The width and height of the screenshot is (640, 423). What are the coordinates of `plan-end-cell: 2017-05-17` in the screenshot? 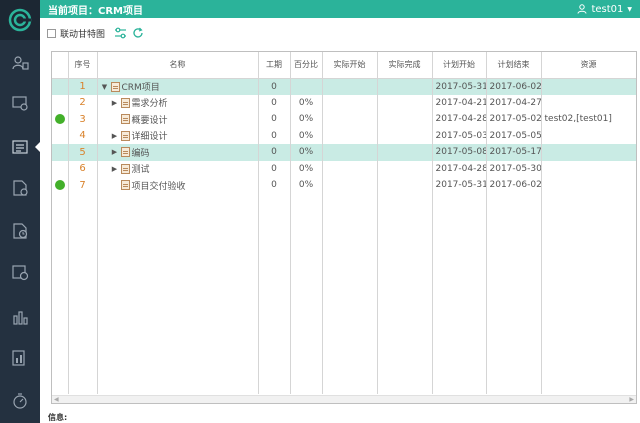 It's located at (514, 152).